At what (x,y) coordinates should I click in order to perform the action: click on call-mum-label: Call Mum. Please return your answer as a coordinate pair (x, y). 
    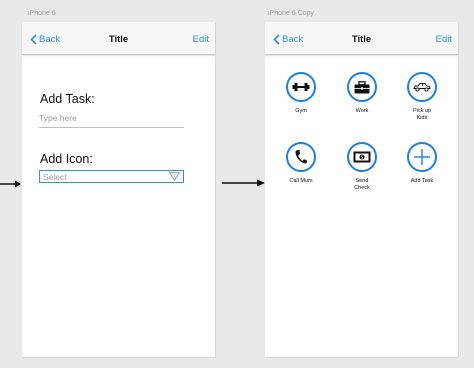
    Looking at the image, I should click on (301, 181).